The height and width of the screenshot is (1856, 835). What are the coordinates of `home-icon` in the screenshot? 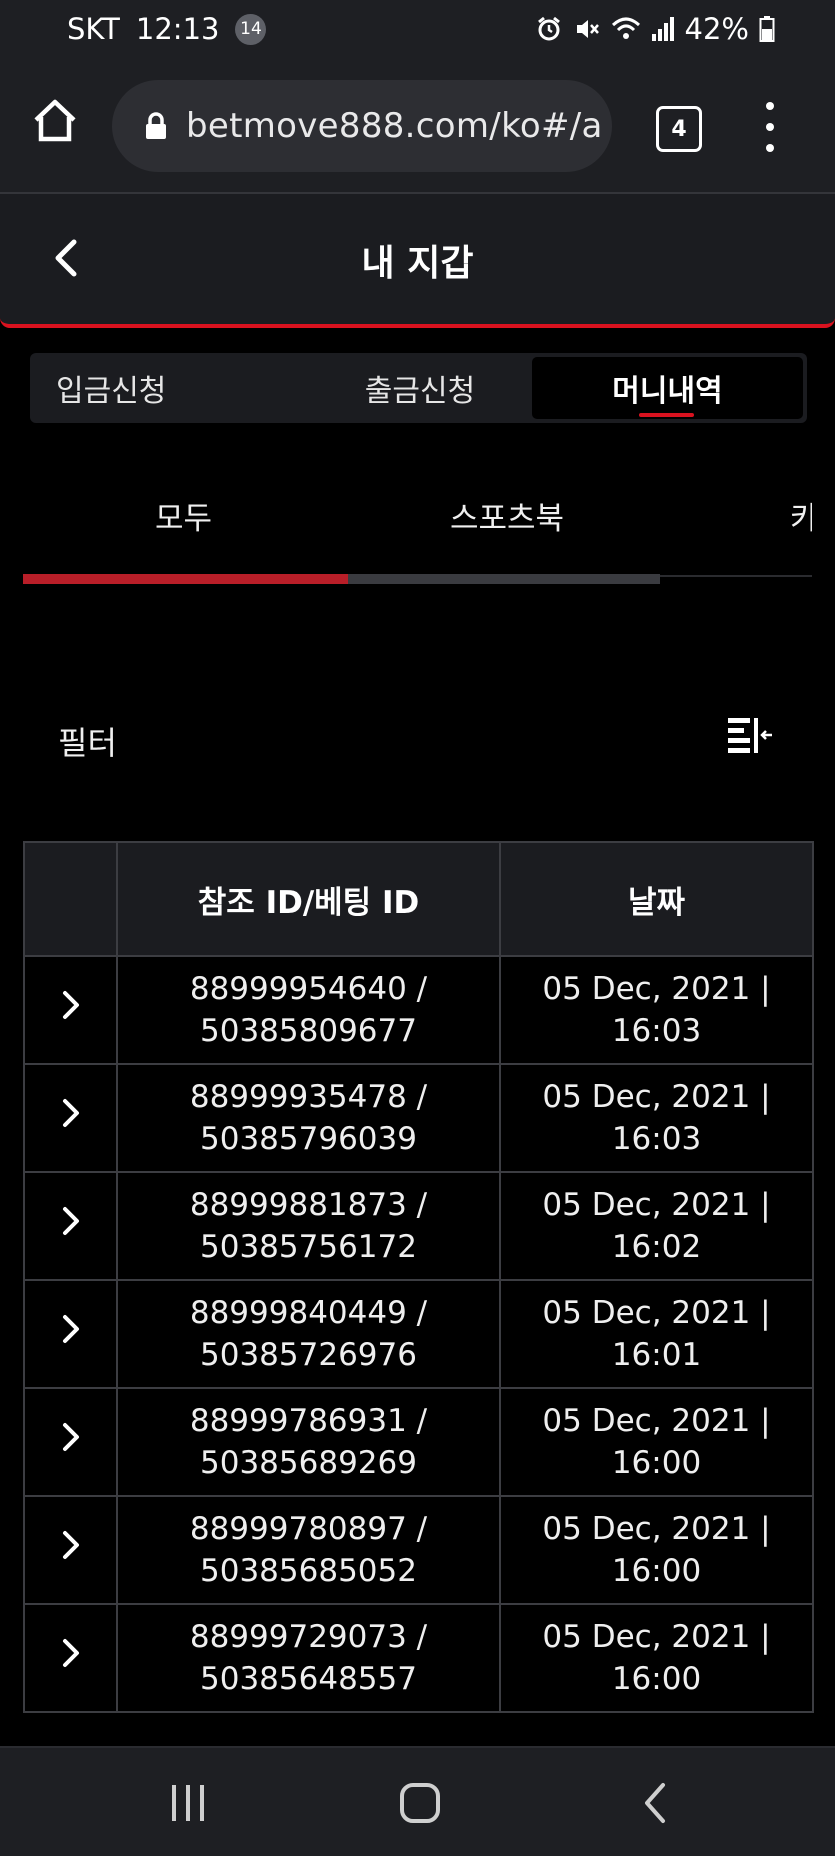 It's located at (55, 121).